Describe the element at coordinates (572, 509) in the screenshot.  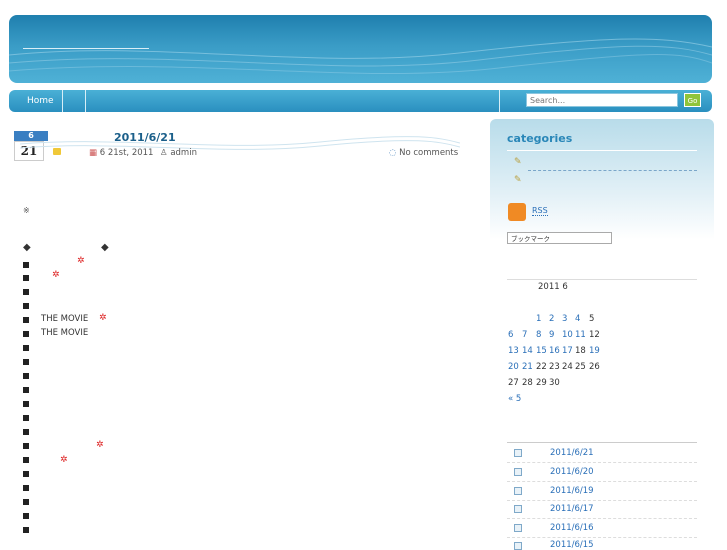
I see `recent-post-link: 2011/6/17` at that location.